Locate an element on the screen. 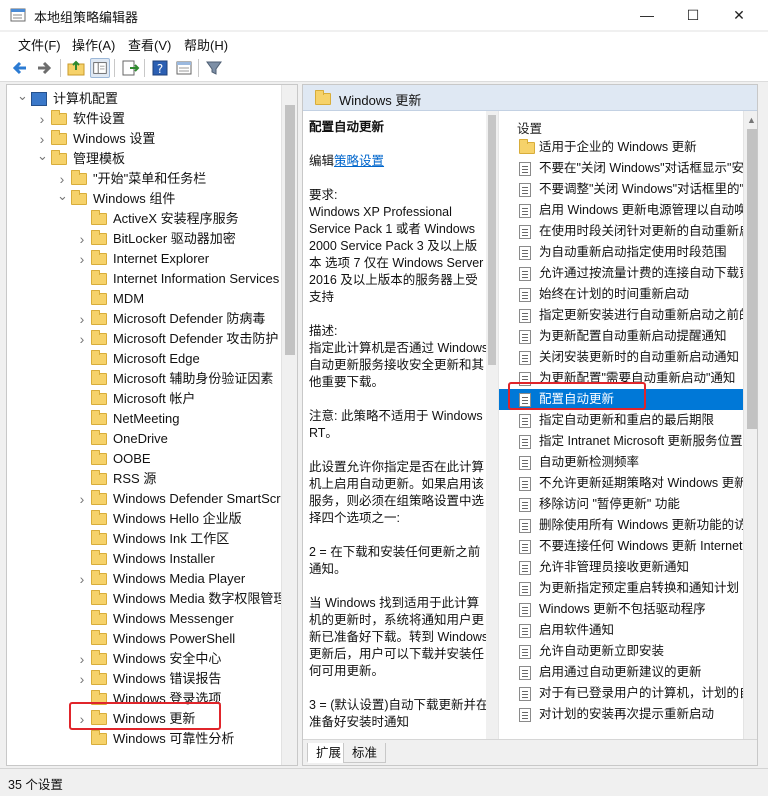 Image resolution: width=768 pixels, height=796 pixels. policy-setting-row: 不允许更新延期策略对 Windows 更新执行扫描 is located at coordinates (621, 483).